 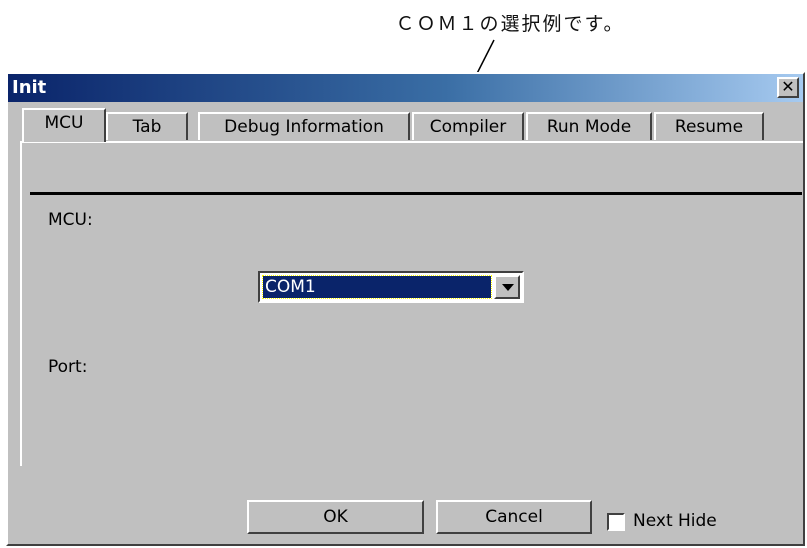 I want to click on close-button: ✕, so click(x=788, y=87).